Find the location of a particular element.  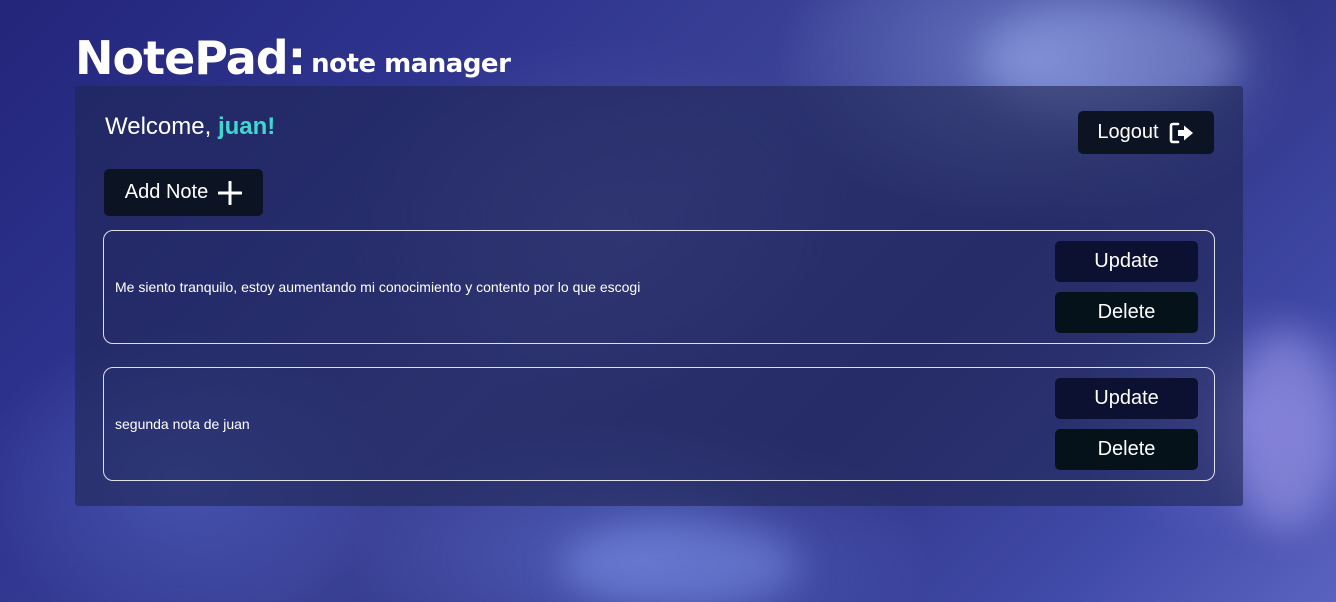

note-text: segunda nota de juan is located at coordinates (182, 424).